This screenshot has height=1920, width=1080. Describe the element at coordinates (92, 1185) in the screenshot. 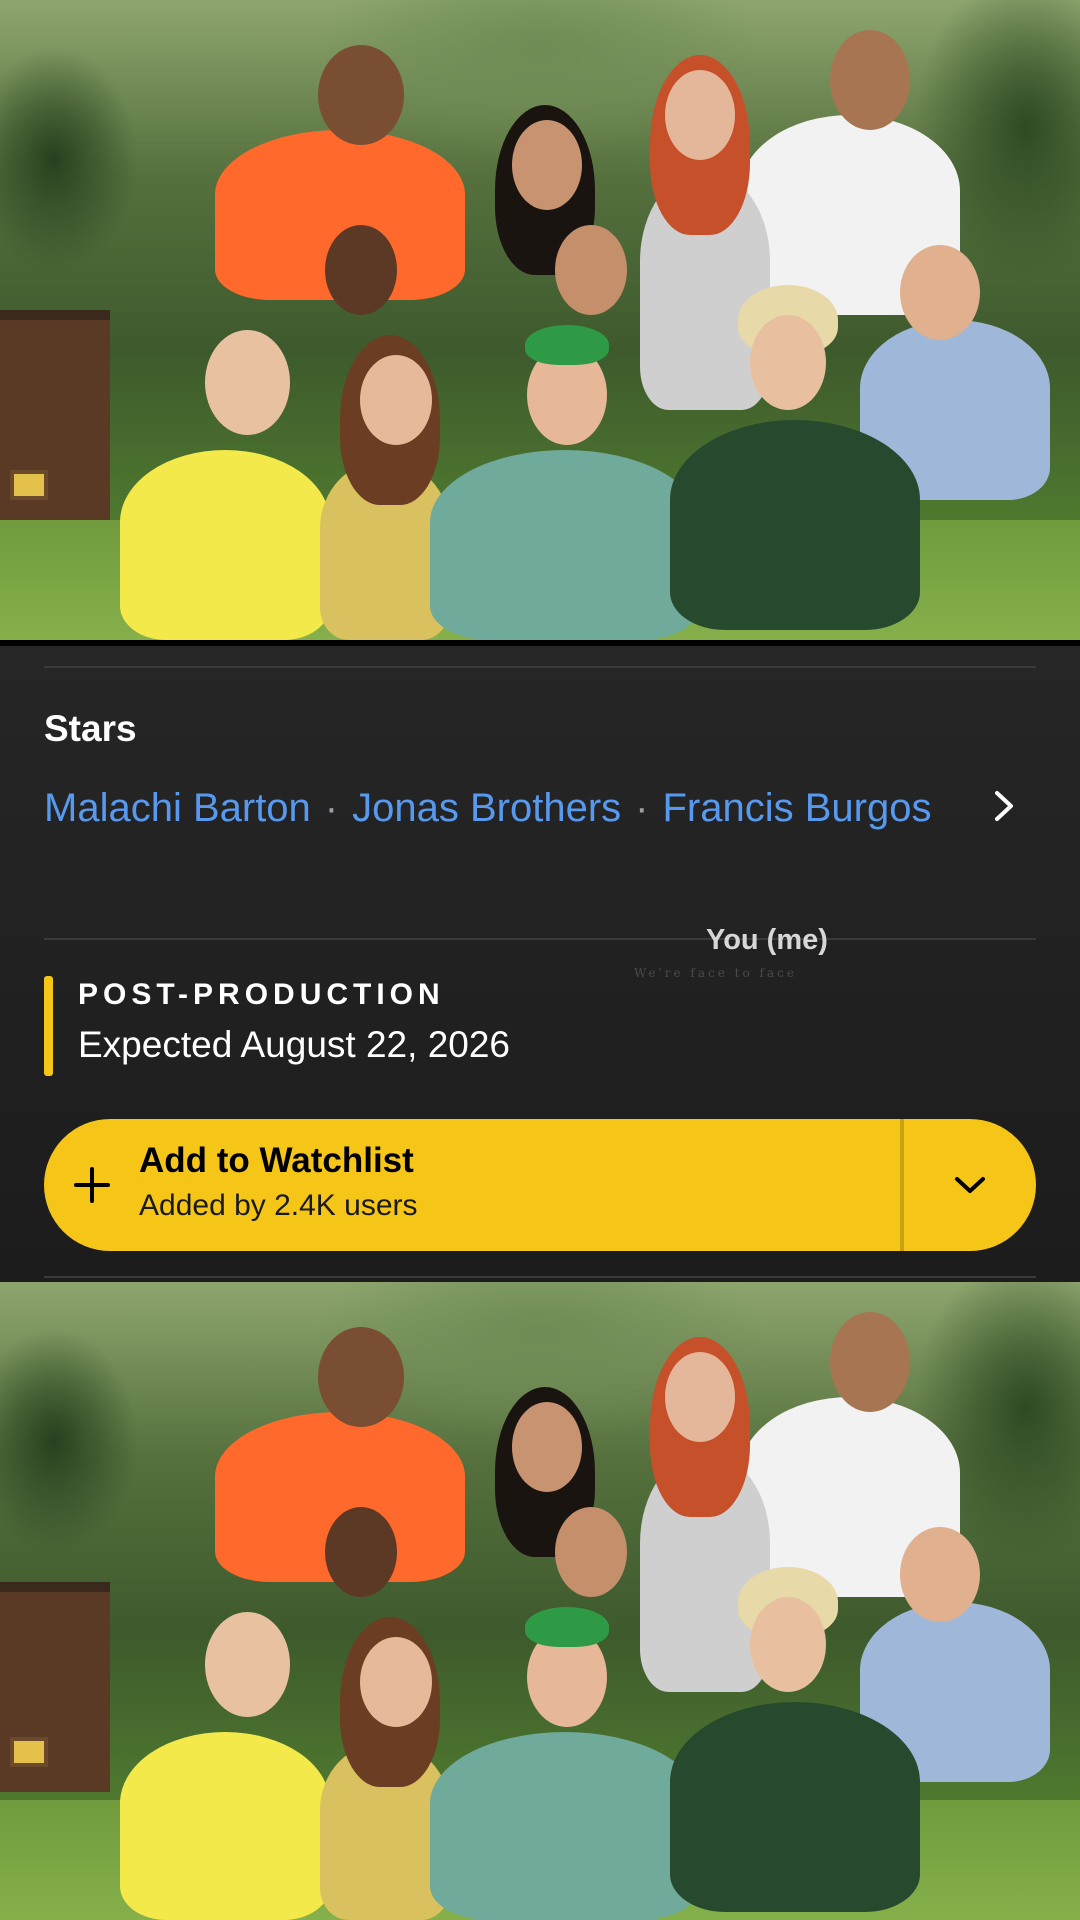

I see `plus-icon` at that location.